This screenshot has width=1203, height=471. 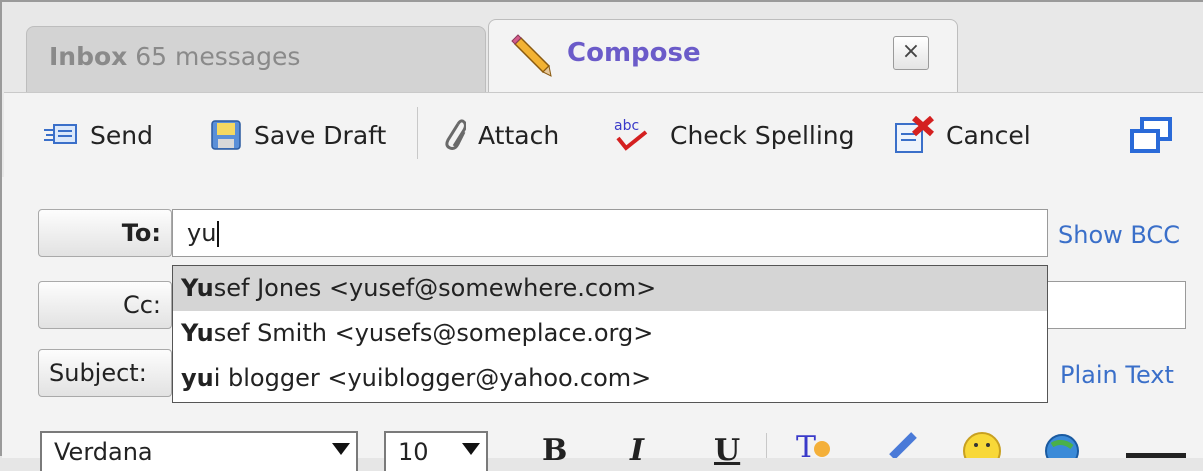 I want to click on tab-inbox: Inbox 65 messages, so click(x=256, y=59).